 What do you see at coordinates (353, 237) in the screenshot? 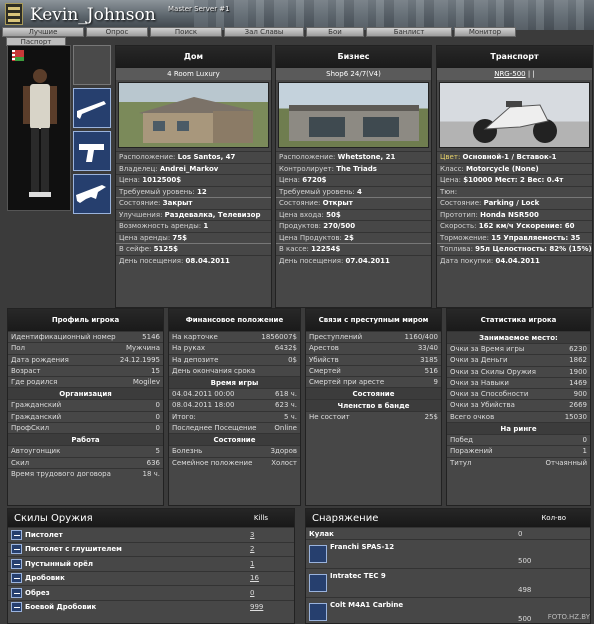
I see `business-row: Цена Продуктов: 2$` at bounding box center [353, 237].